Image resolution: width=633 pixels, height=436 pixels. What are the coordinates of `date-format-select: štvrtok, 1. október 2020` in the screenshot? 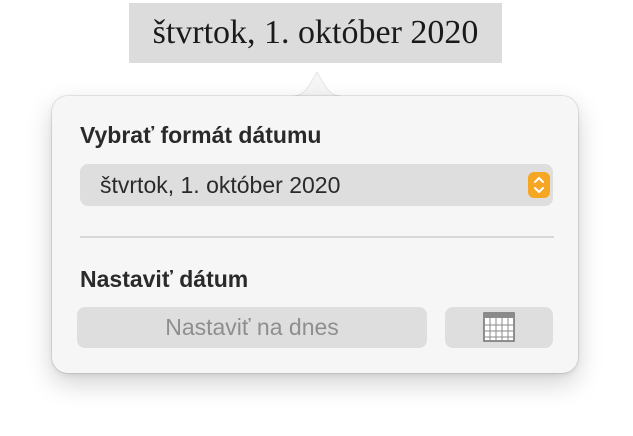 It's located at (316, 185).